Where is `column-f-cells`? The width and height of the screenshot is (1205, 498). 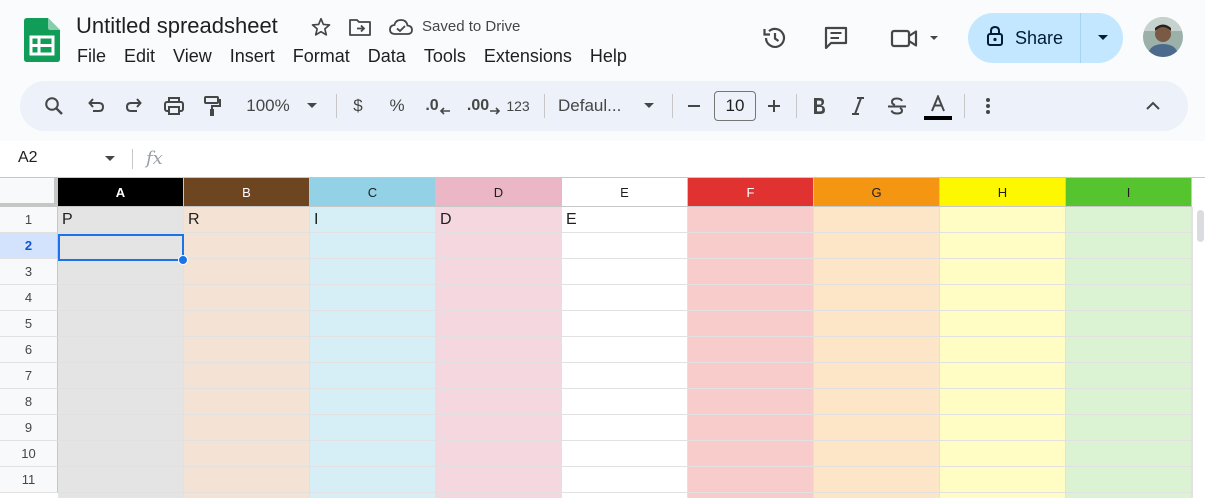 column-f-cells is located at coordinates (751, 352).